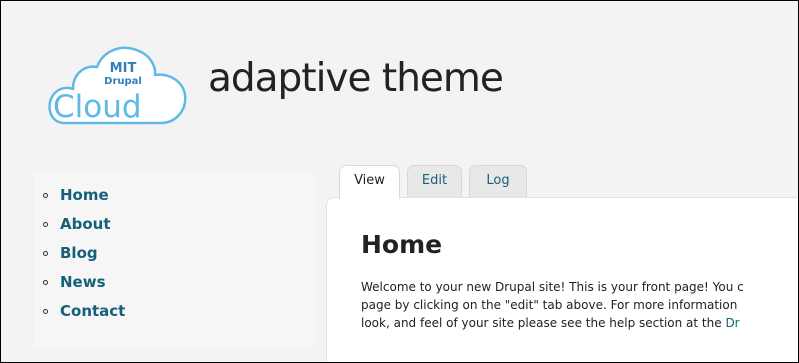 Image resolution: width=799 pixels, height=363 pixels. I want to click on sidebar-item-home: Home, so click(83, 199).